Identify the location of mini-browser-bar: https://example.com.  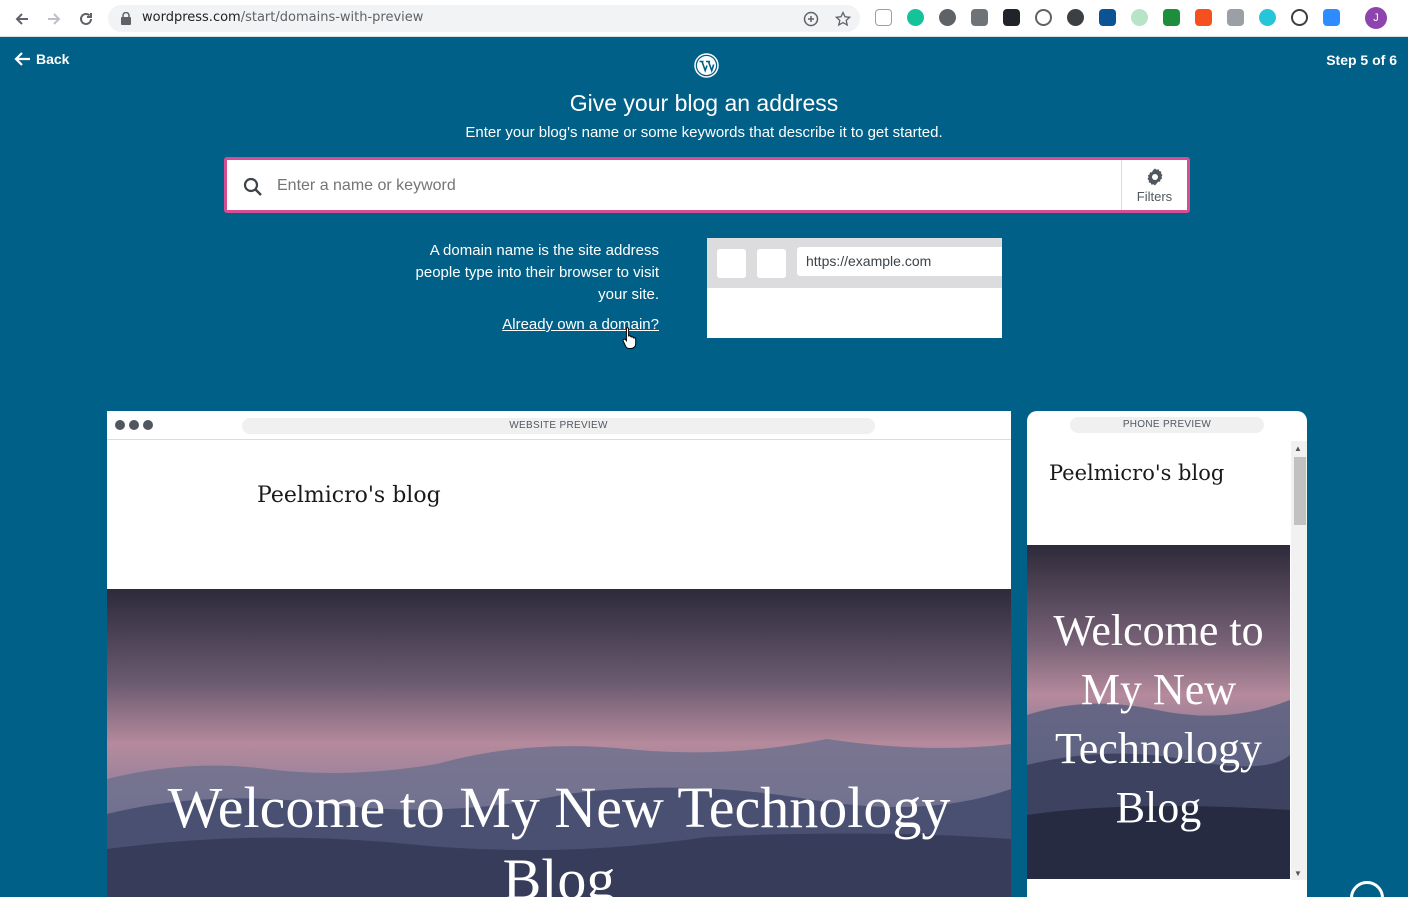
(854, 263).